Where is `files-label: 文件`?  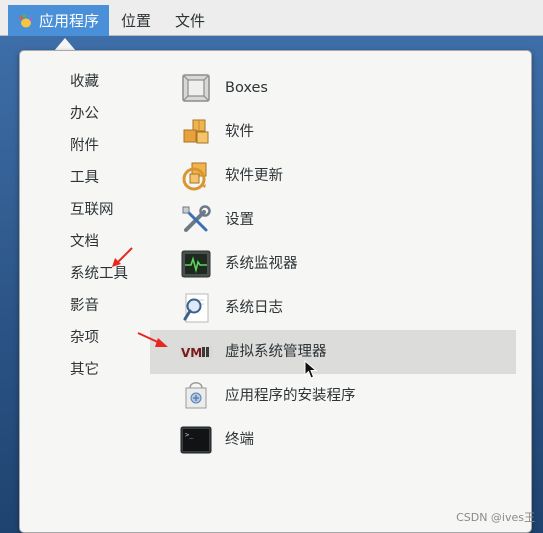
files-label: 文件 is located at coordinates (190, 20).